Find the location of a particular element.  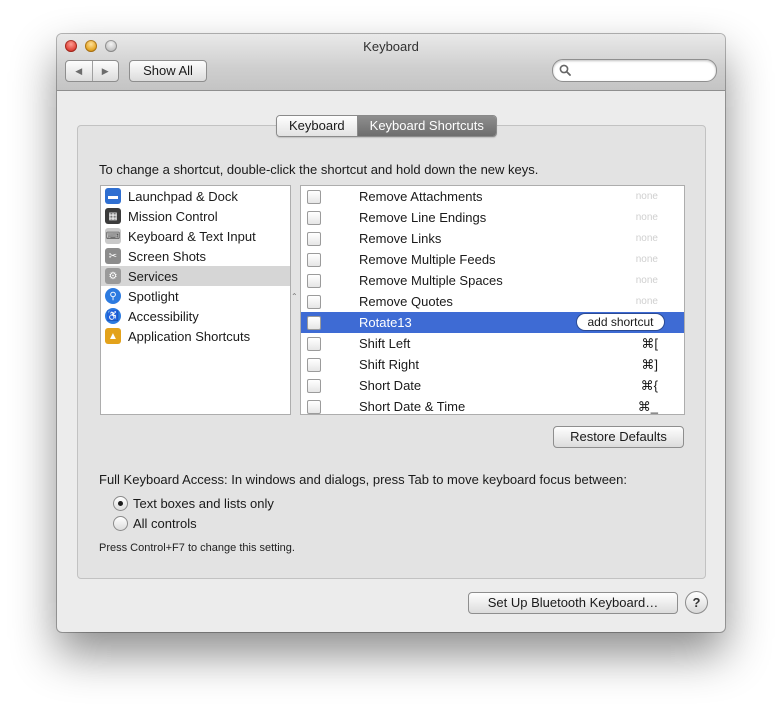

shortcut-row: Remove Attachments none is located at coordinates (492, 196).